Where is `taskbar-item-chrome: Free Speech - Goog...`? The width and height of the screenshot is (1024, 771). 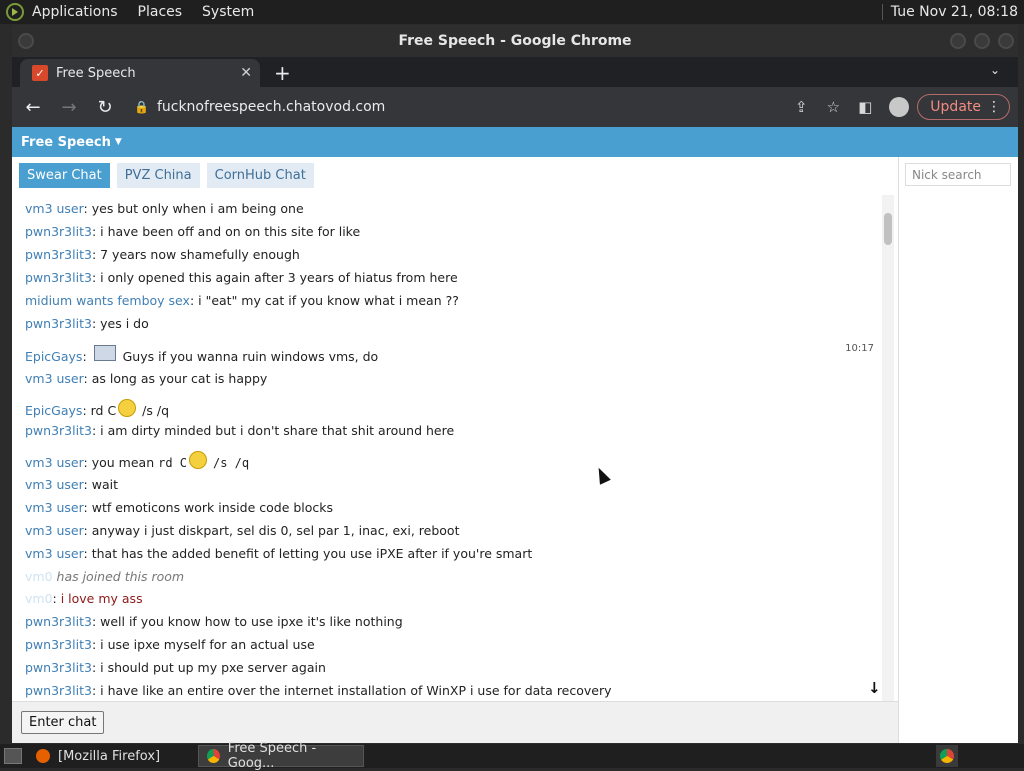 taskbar-item-chrome: Free Speech - Goog... is located at coordinates (281, 756).